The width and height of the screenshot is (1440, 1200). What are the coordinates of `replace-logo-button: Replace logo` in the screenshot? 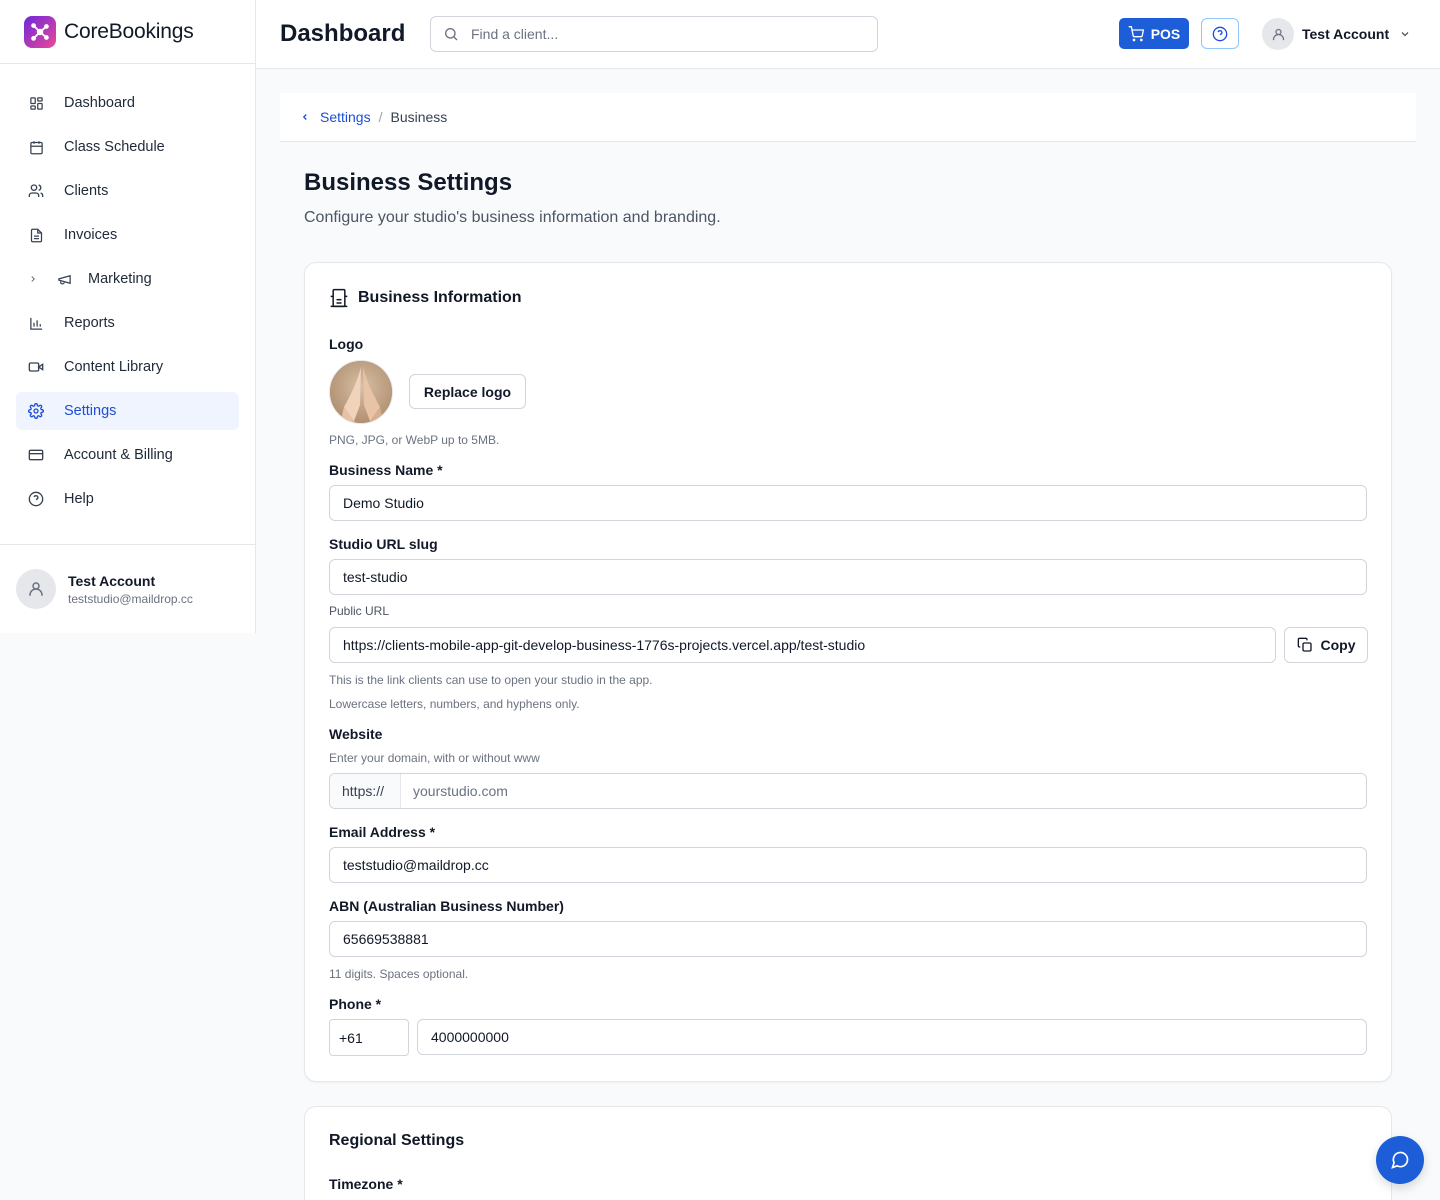 It's located at (467, 391).